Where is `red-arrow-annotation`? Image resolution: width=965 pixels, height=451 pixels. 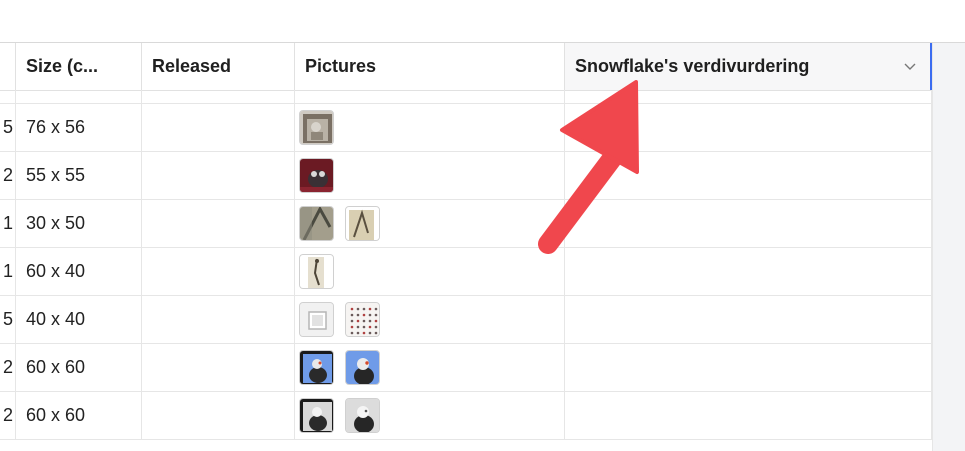
red-arrow-annotation is located at coordinates (588, 167).